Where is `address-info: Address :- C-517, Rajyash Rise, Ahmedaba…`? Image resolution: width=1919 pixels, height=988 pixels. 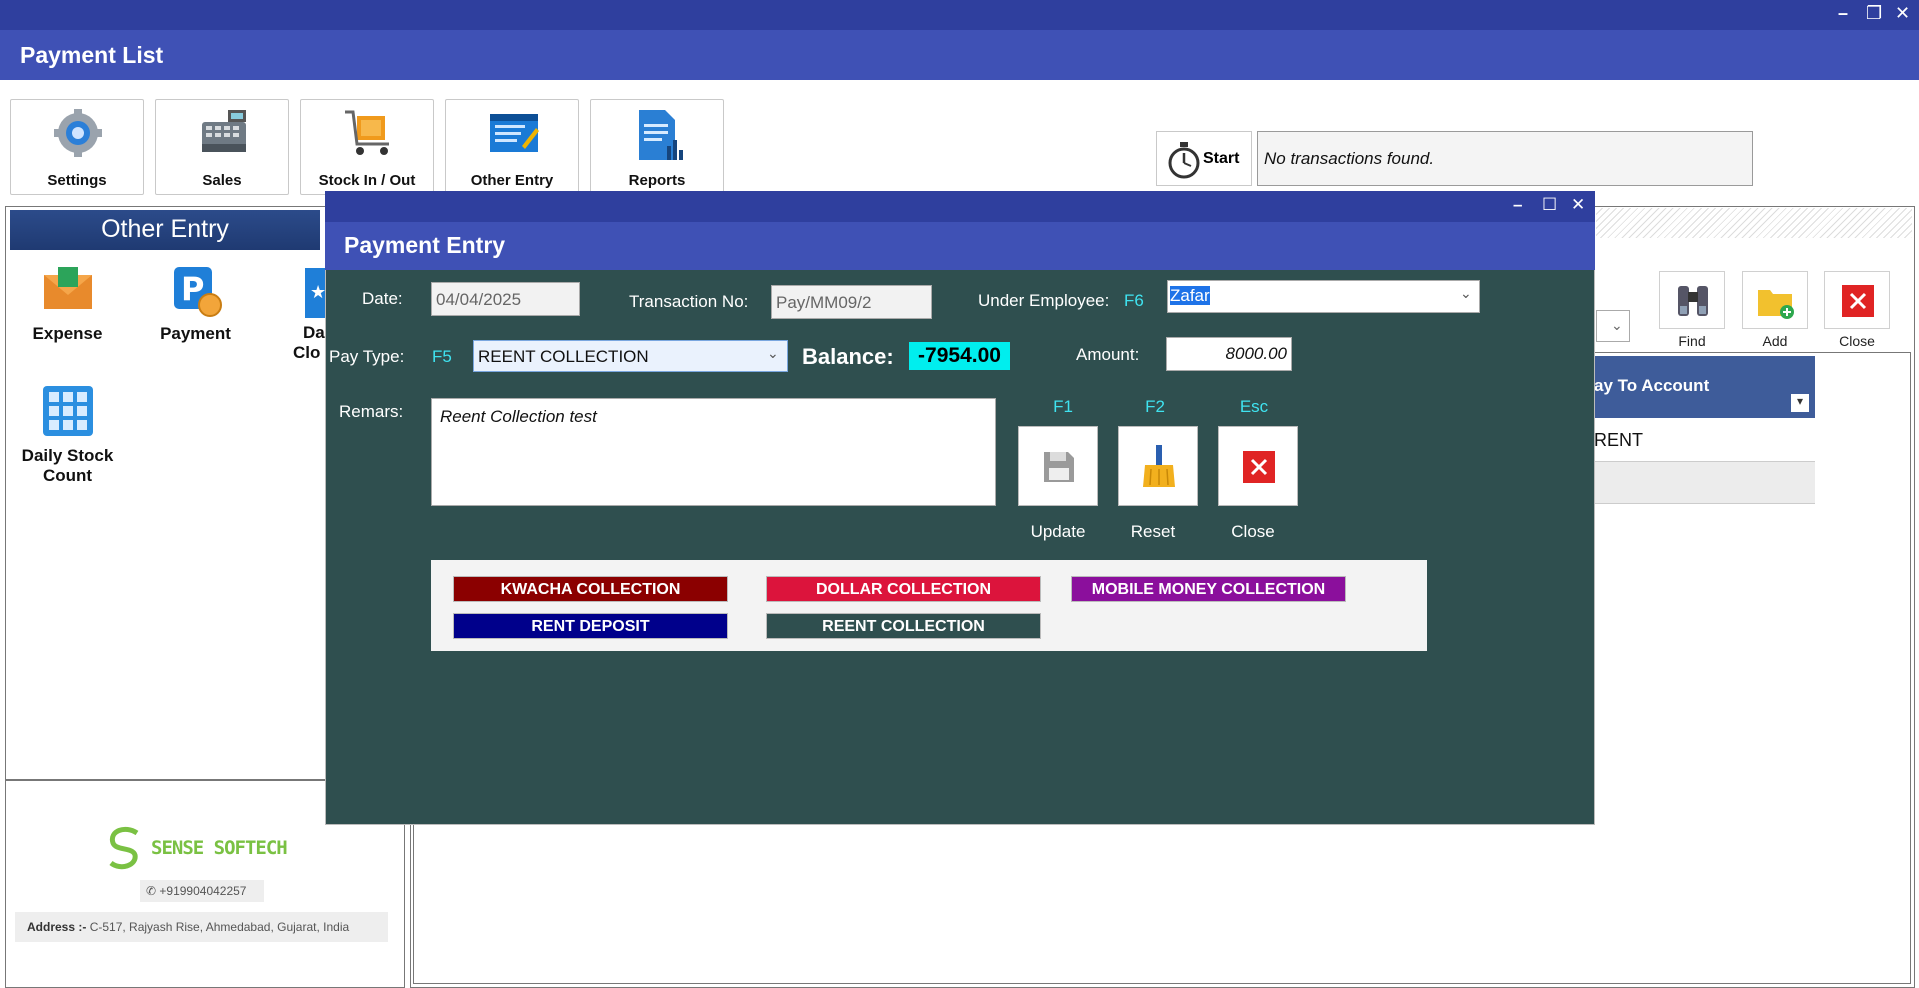
address-info: Address :- C-517, Rajyash Rise, Ahmedaba… is located at coordinates (201, 927).